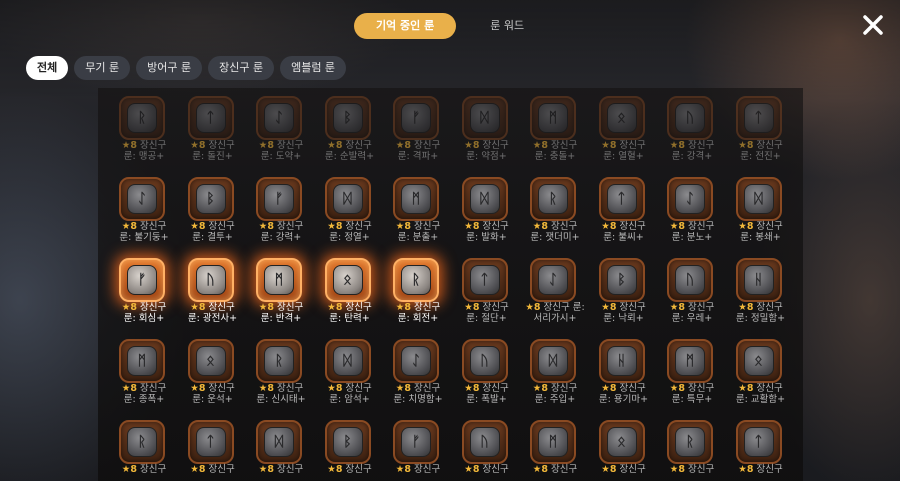 The height and width of the screenshot is (481, 900). What do you see at coordinates (487, 448) in the screenshot?
I see `rune-slot: ᚢ ★8 장신구` at bounding box center [487, 448].